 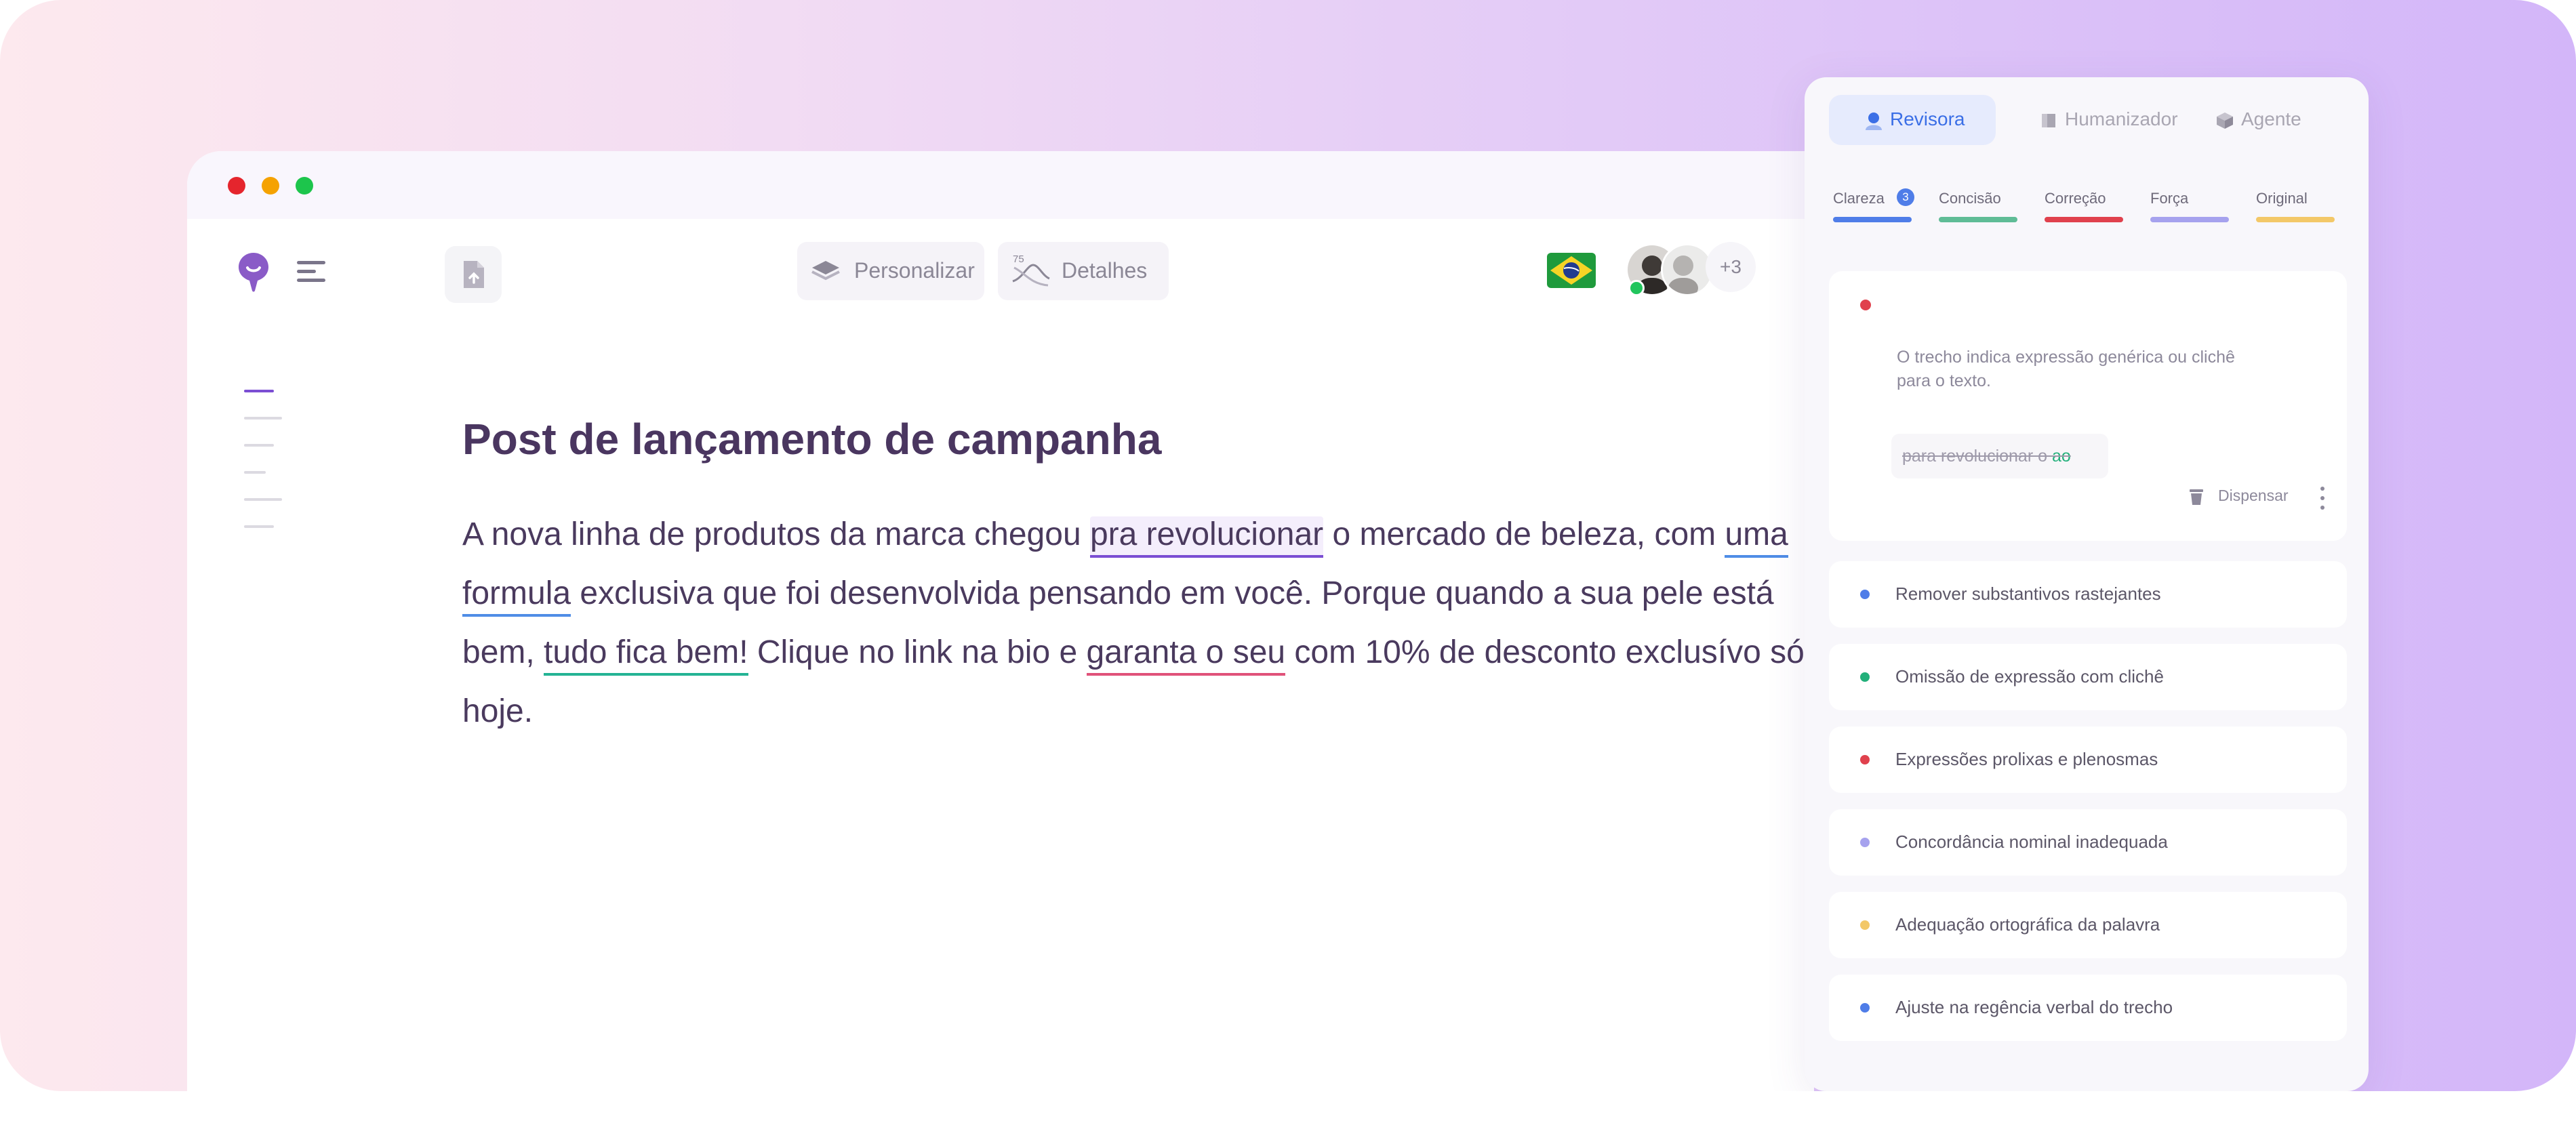 I want to click on issue-item: Remover substantivos rastejantes, so click(x=2088, y=595).